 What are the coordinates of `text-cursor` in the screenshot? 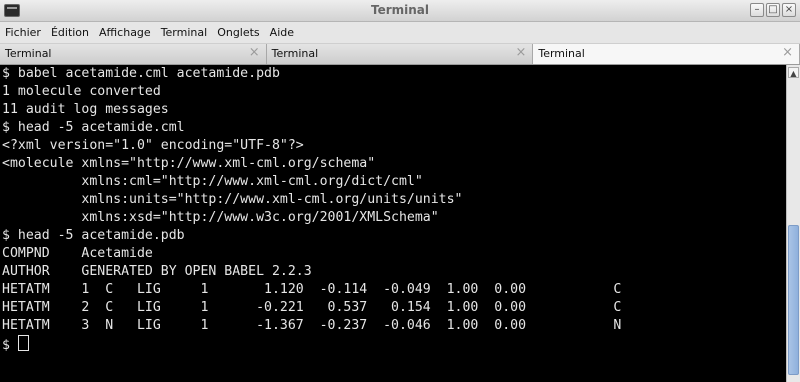 It's located at (23, 343).